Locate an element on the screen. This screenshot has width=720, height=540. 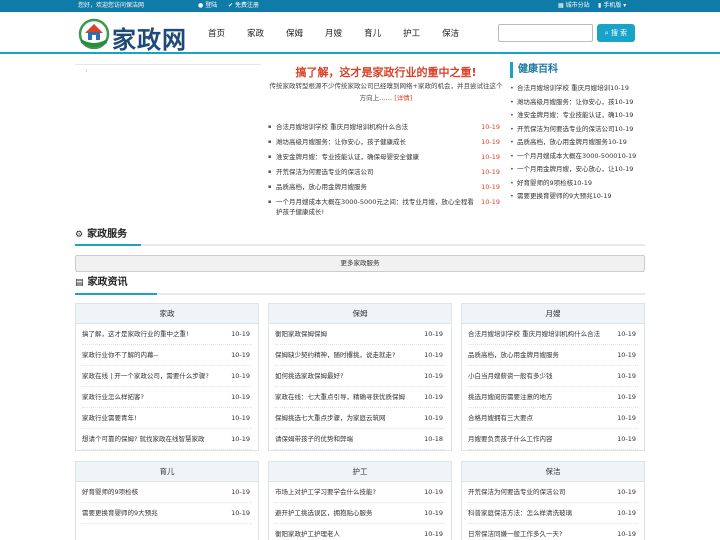
search-button: ⌕ 搜 索 is located at coordinates (616, 33).